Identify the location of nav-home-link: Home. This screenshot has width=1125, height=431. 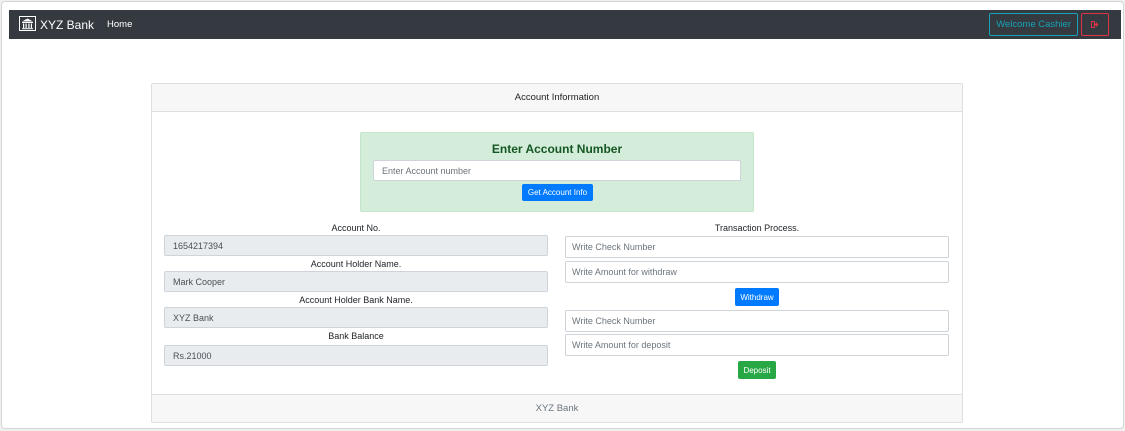
(119, 24).